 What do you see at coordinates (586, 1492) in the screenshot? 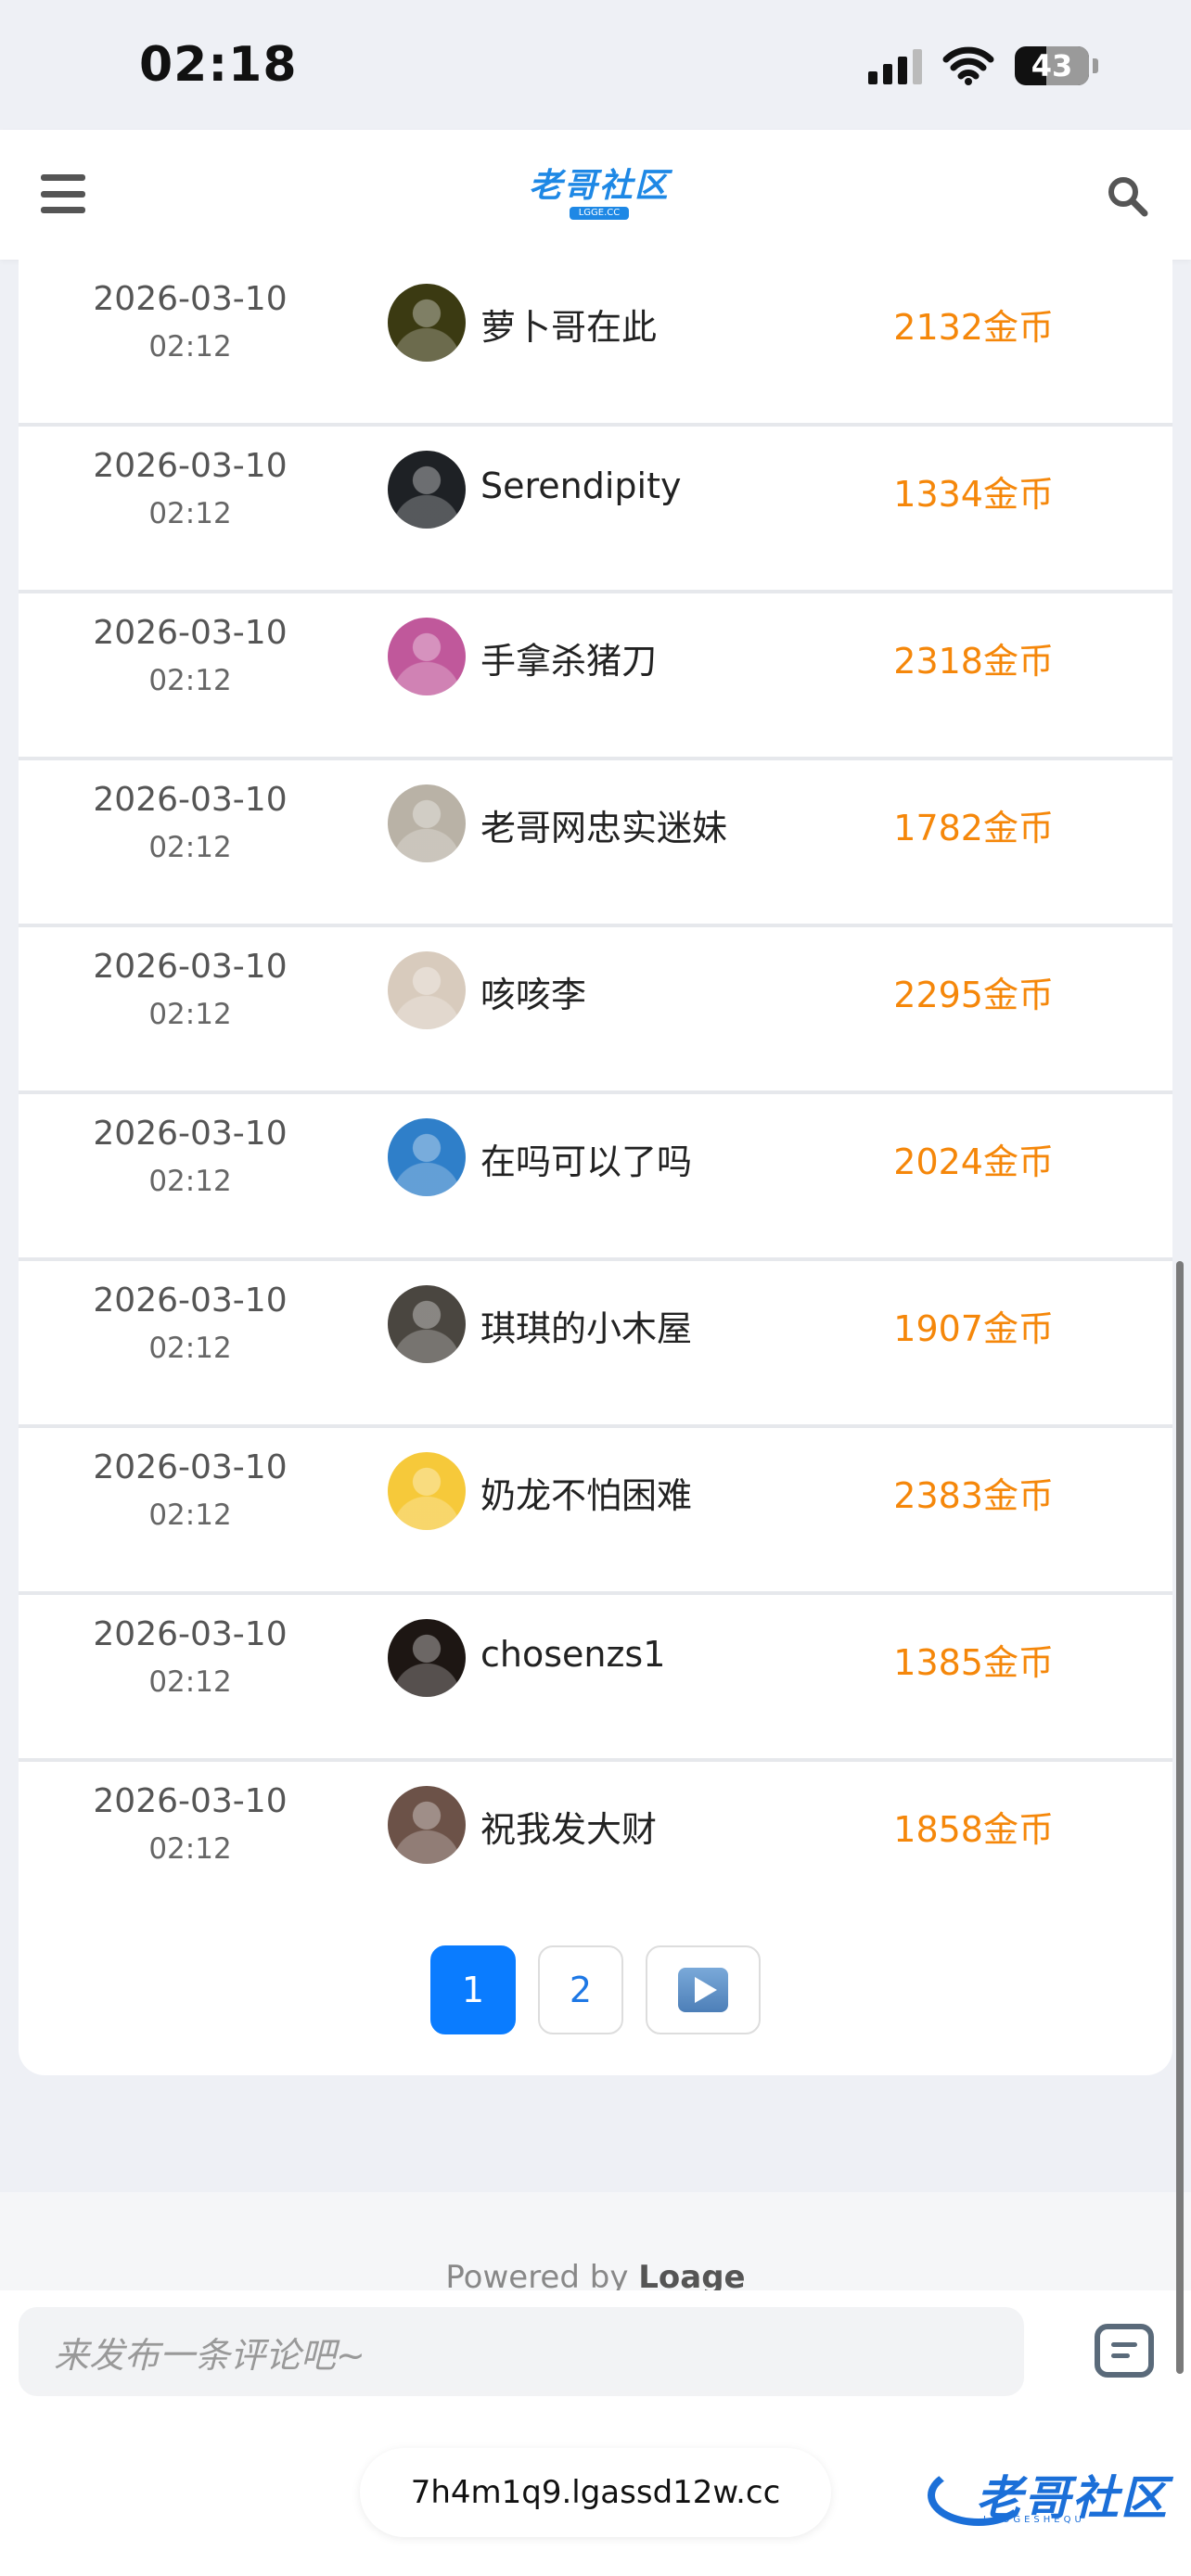
I see `username: 奶龙不怕困难` at bounding box center [586, 1492].